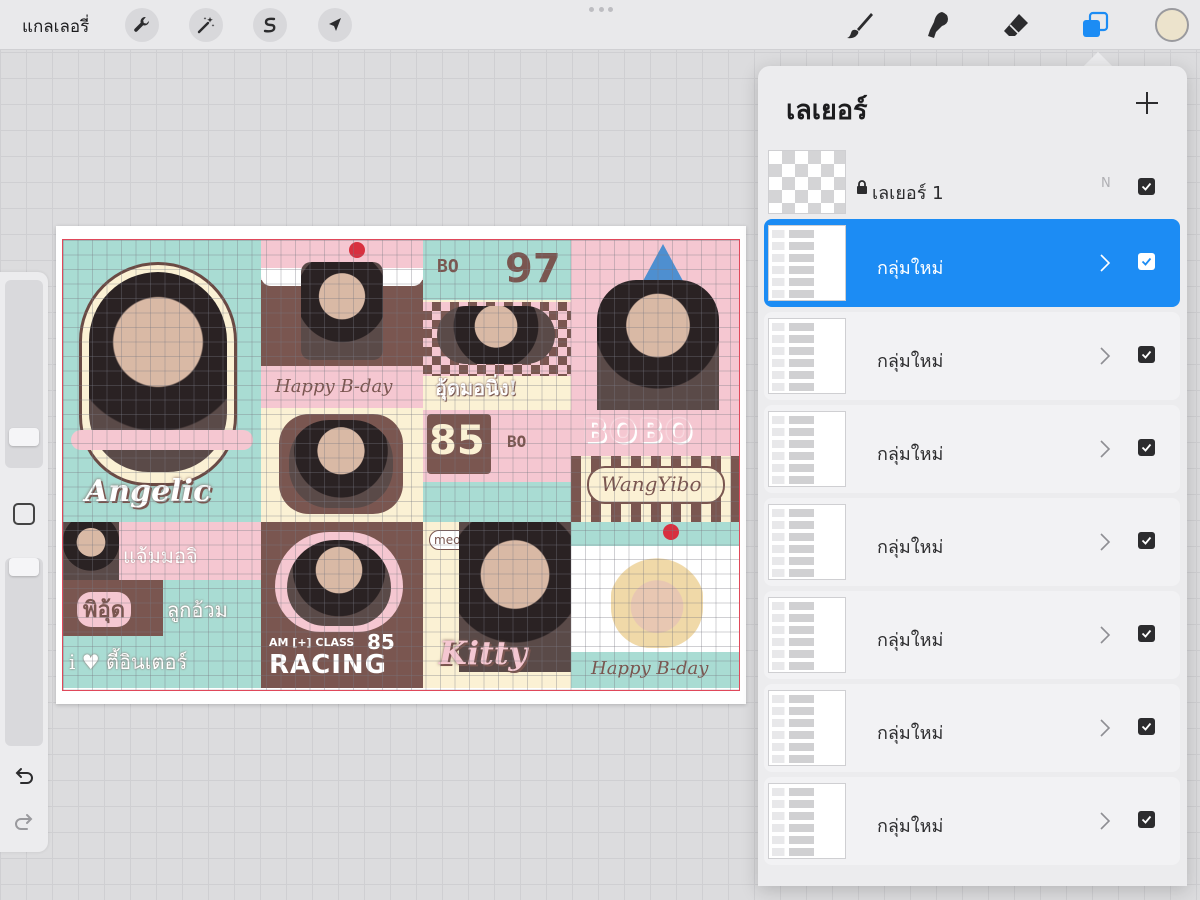 The image size is (1200, 900). I want to click on brush-tool, so click(860, 25).